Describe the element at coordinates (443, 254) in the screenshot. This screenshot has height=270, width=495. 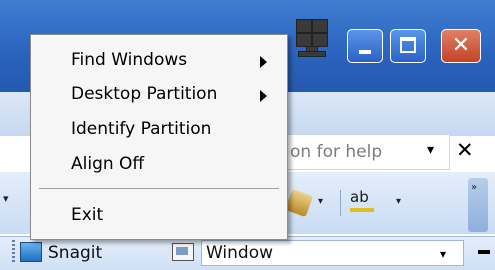
I see `combo-dropdown-icon: ▾` at that location.